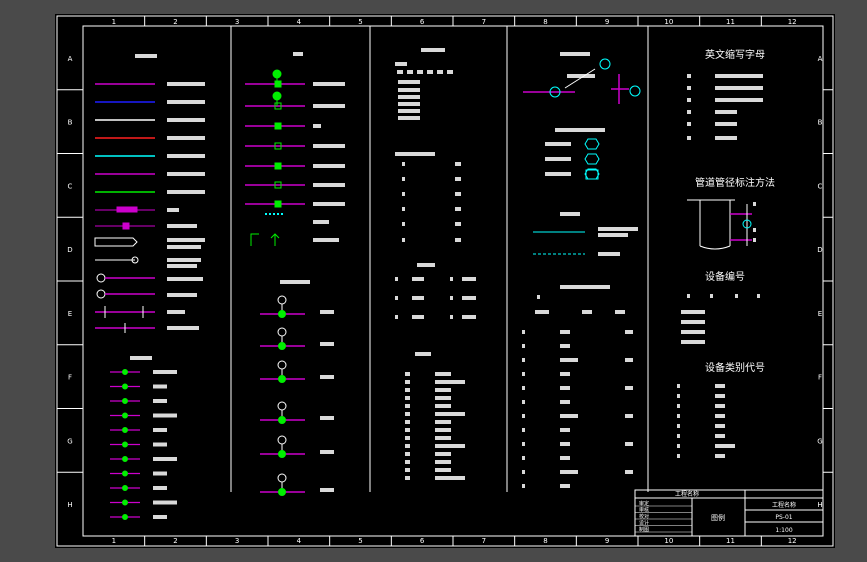  I want to click on instrument-tag, so click(605, 64).